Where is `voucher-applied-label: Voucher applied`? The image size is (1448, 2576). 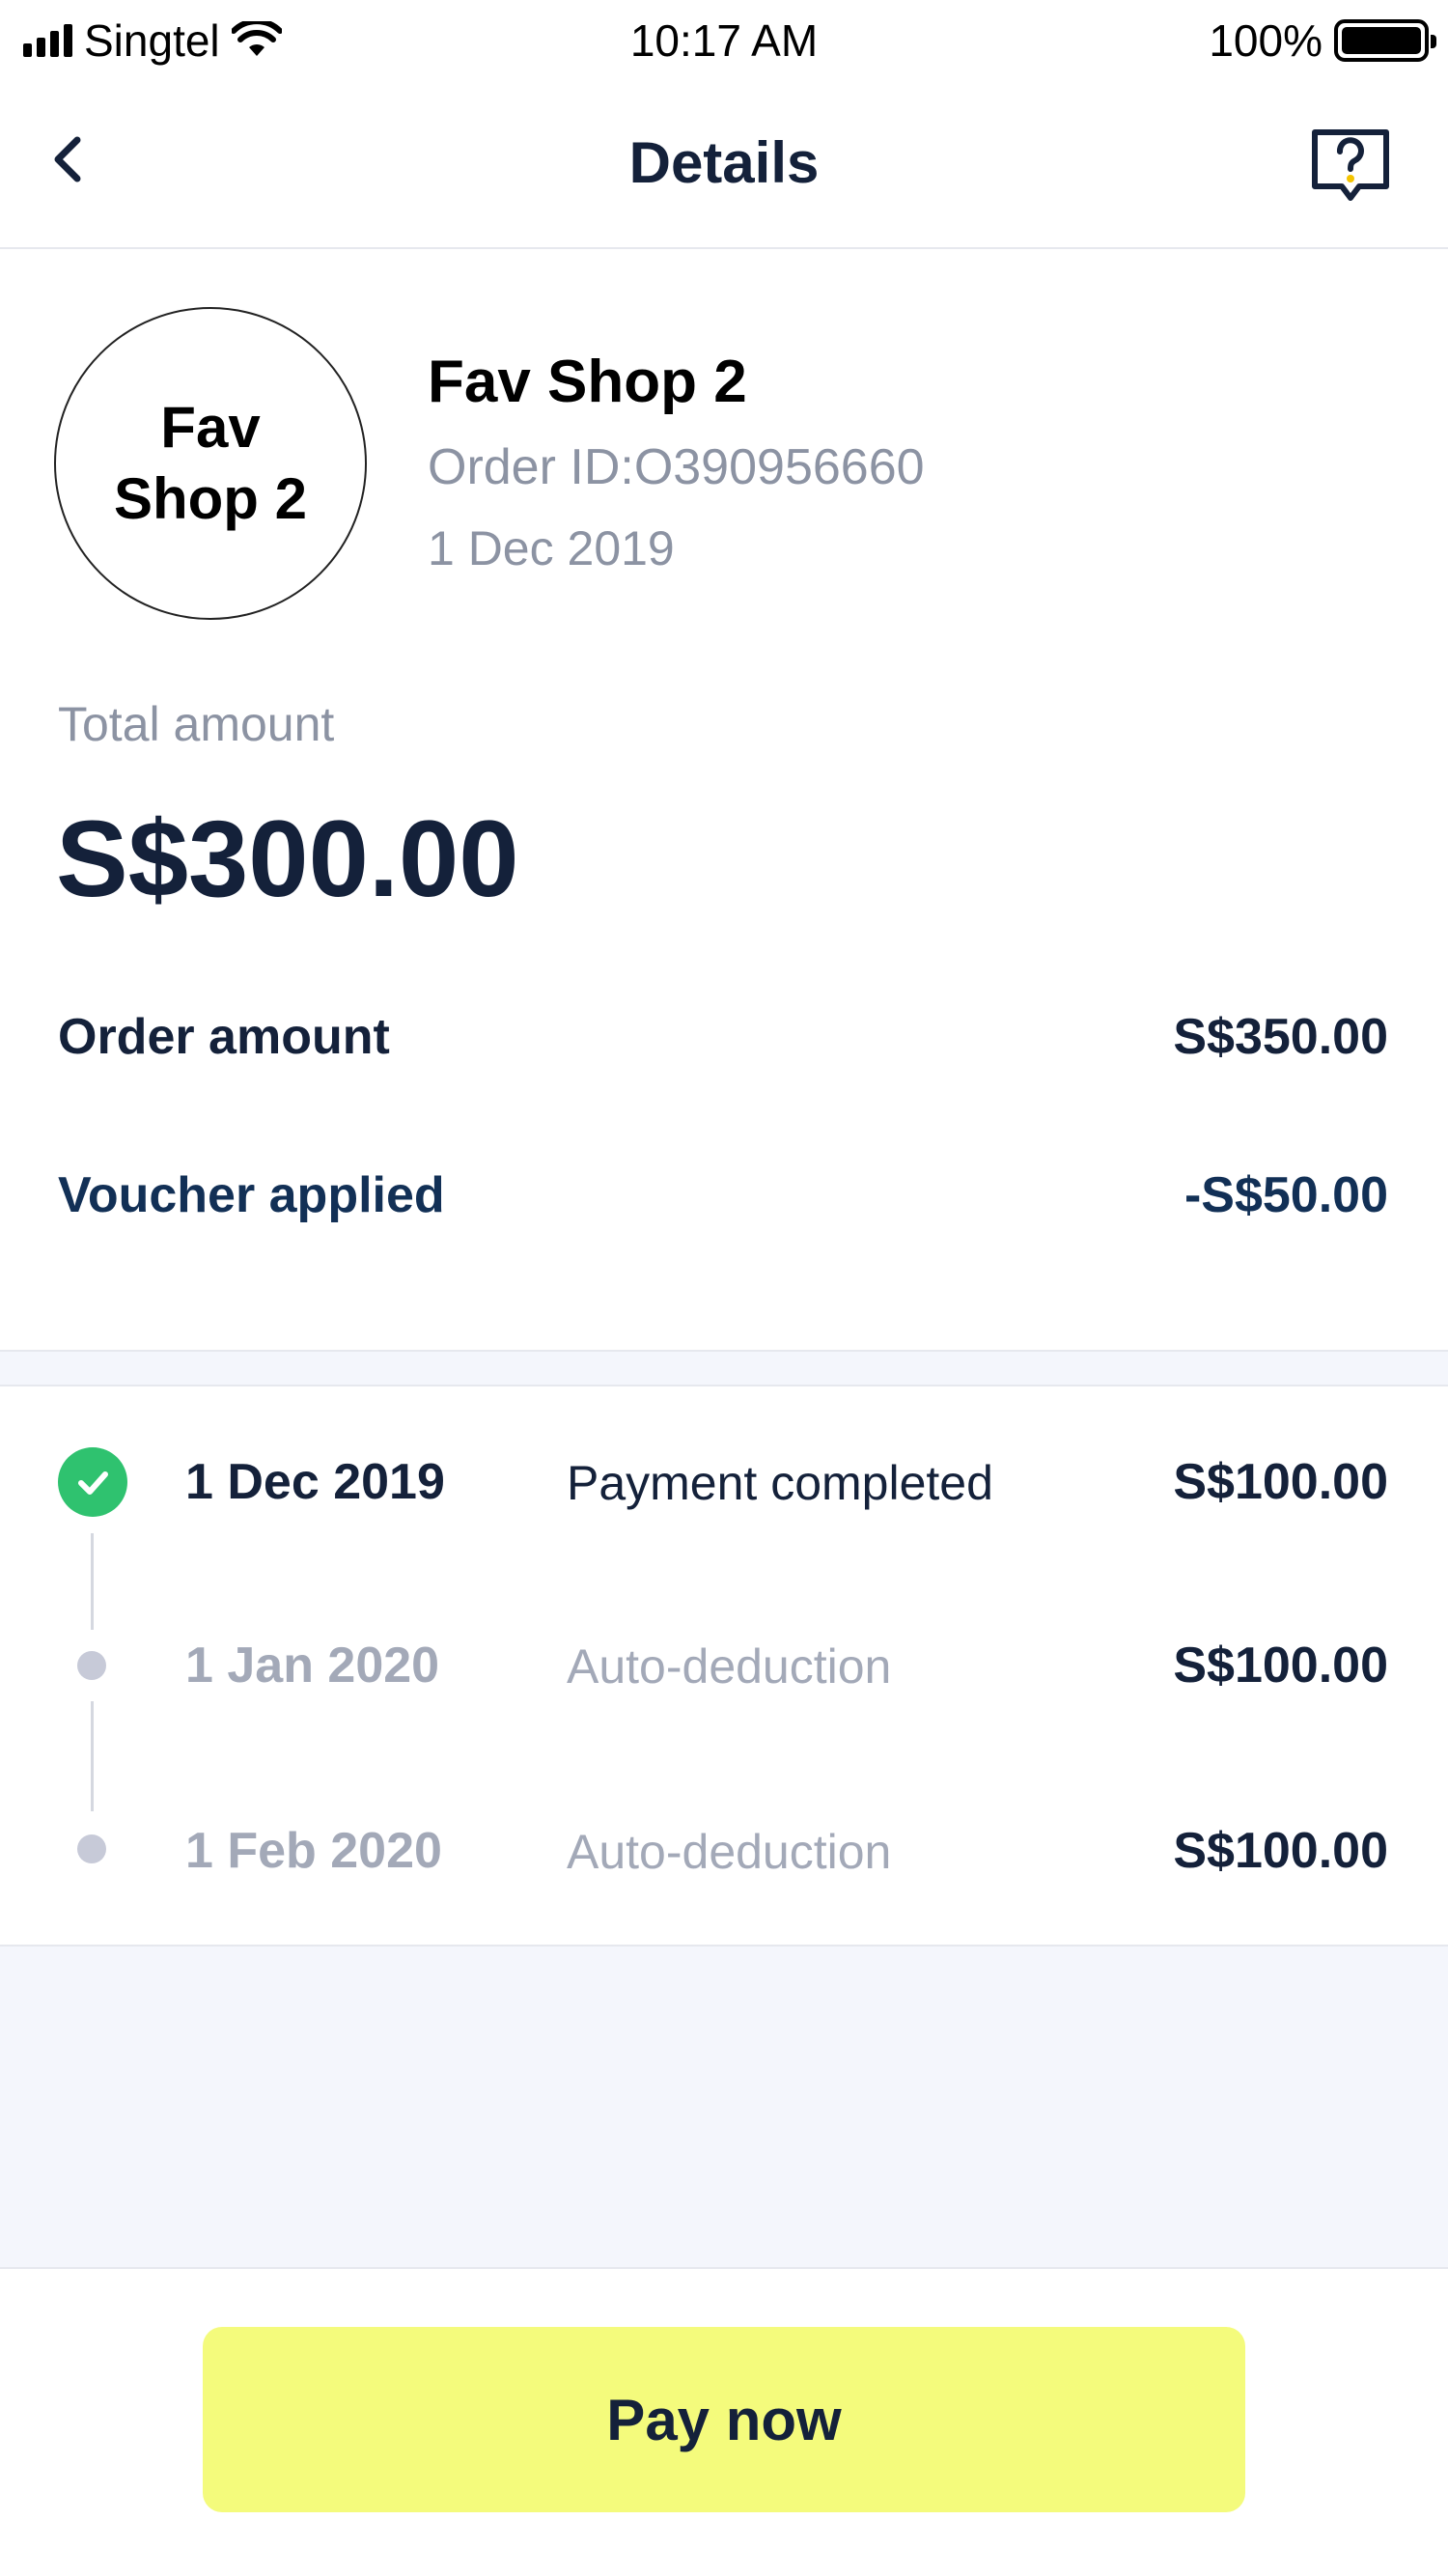
voucher-applied-label: Voucher applied is located at coordinates (252, 1195).